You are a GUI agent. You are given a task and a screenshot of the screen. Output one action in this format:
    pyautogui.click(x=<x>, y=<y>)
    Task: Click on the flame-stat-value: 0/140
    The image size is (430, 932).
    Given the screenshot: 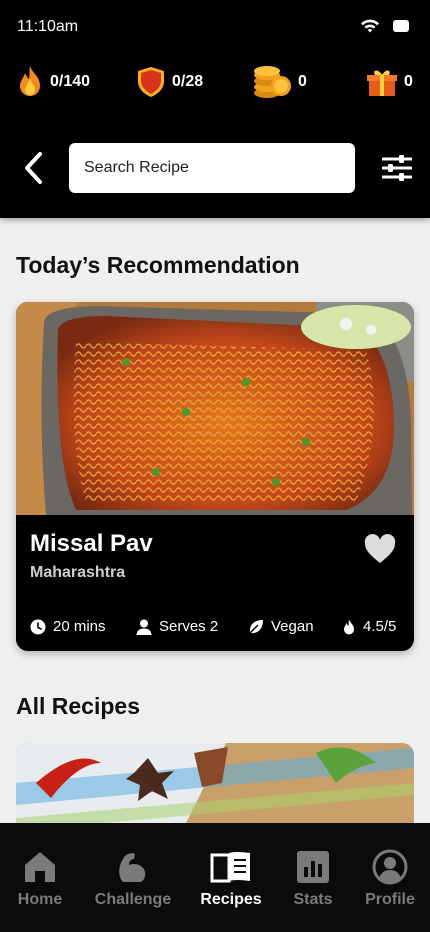 What is the action you would take?
    pyautogui.click(x=70, y=81)
    